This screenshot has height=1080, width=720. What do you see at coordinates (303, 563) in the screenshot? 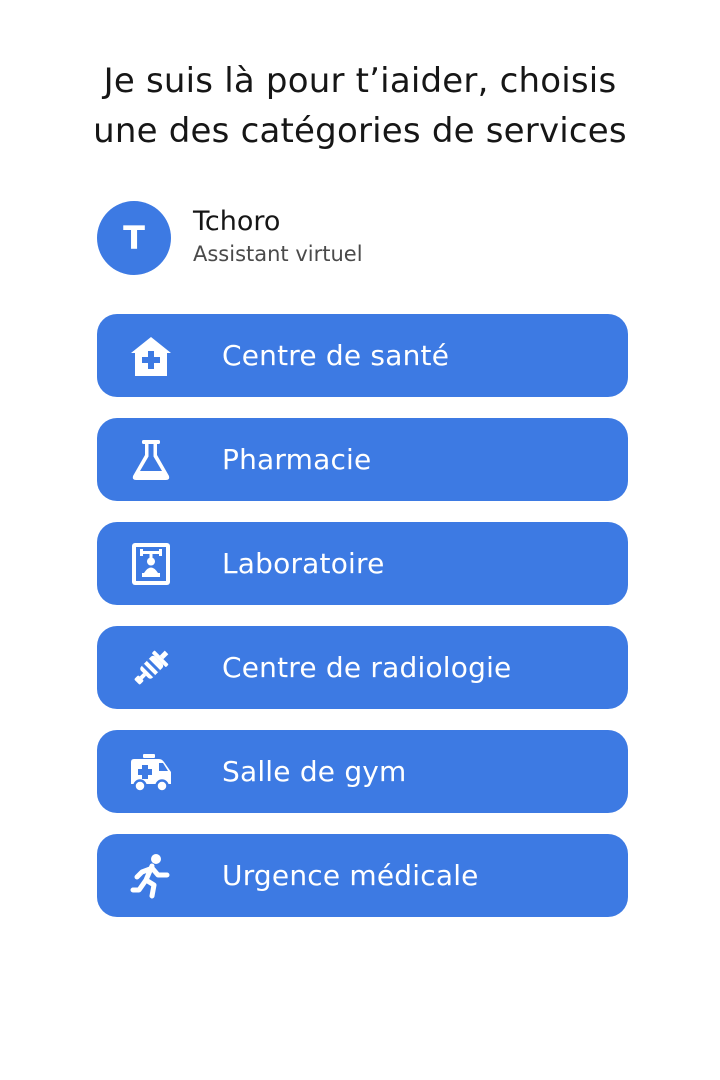
I see `service-label: Laboratoire` at bounding box center [303, 563].